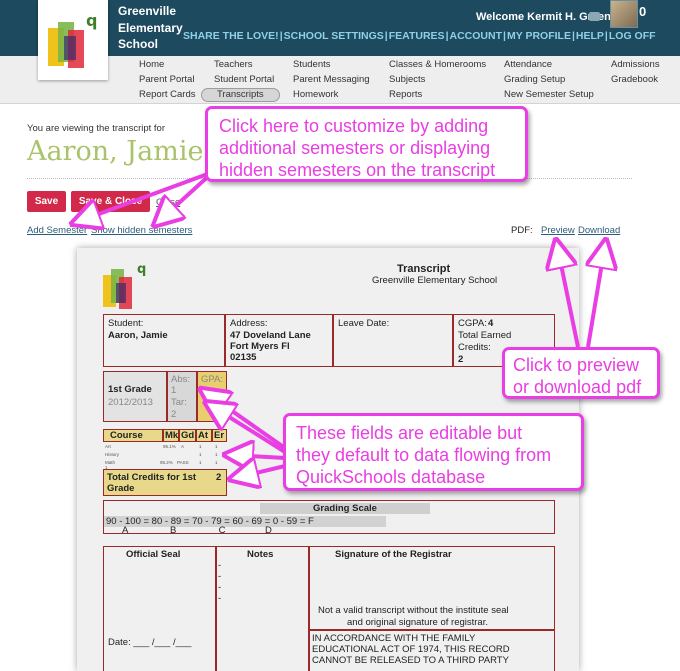 The height and width of the screenshot is (671, 680). What do you see at coordinates (474, 347) in the screenshot?
I see `credits-label: Credits:` at bounding box center [474, 347].